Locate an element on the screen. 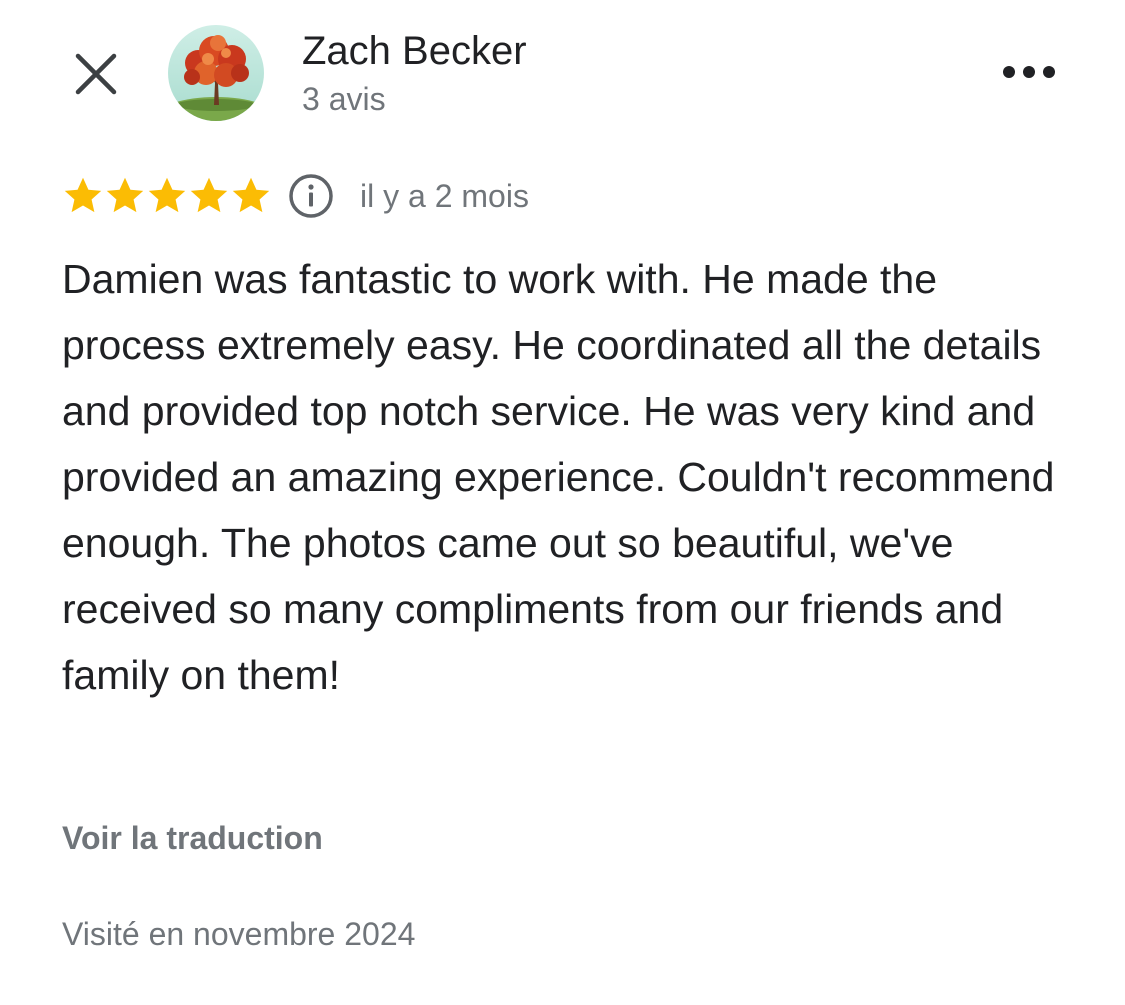 This screenshot has width=1125, height=1005. review-time: il y a 2 mois is located at coordinates (444, 195).